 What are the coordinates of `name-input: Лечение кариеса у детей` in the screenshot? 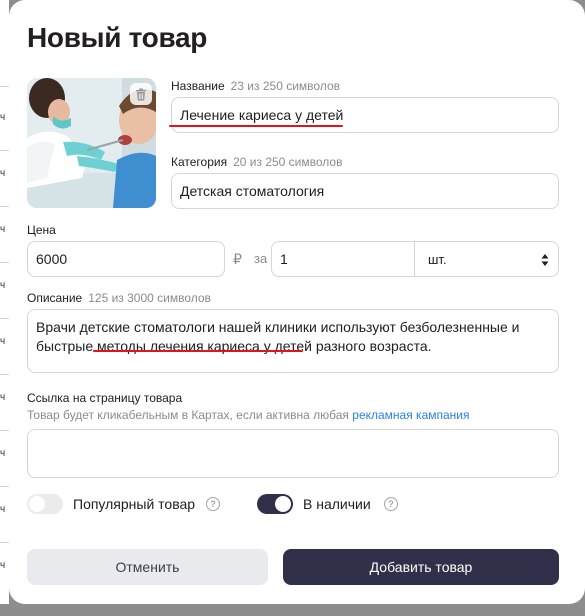 It's located at (365, 115).